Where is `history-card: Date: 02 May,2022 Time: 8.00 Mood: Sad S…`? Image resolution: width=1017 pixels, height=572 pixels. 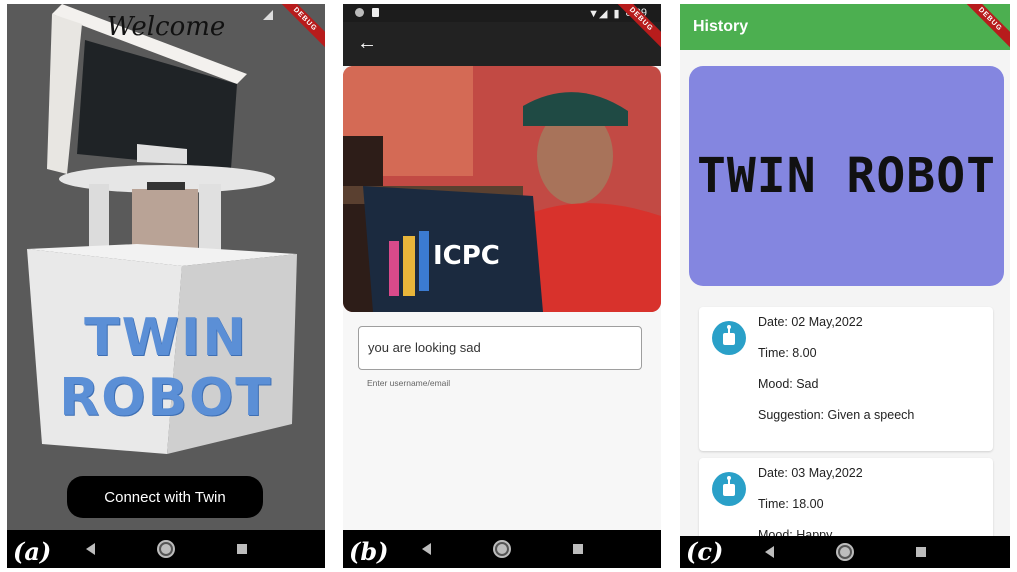 history-card: Date: 02 May,2022 Time: 8.00 Mood: Sad S… is located at coordinates (846, 379).